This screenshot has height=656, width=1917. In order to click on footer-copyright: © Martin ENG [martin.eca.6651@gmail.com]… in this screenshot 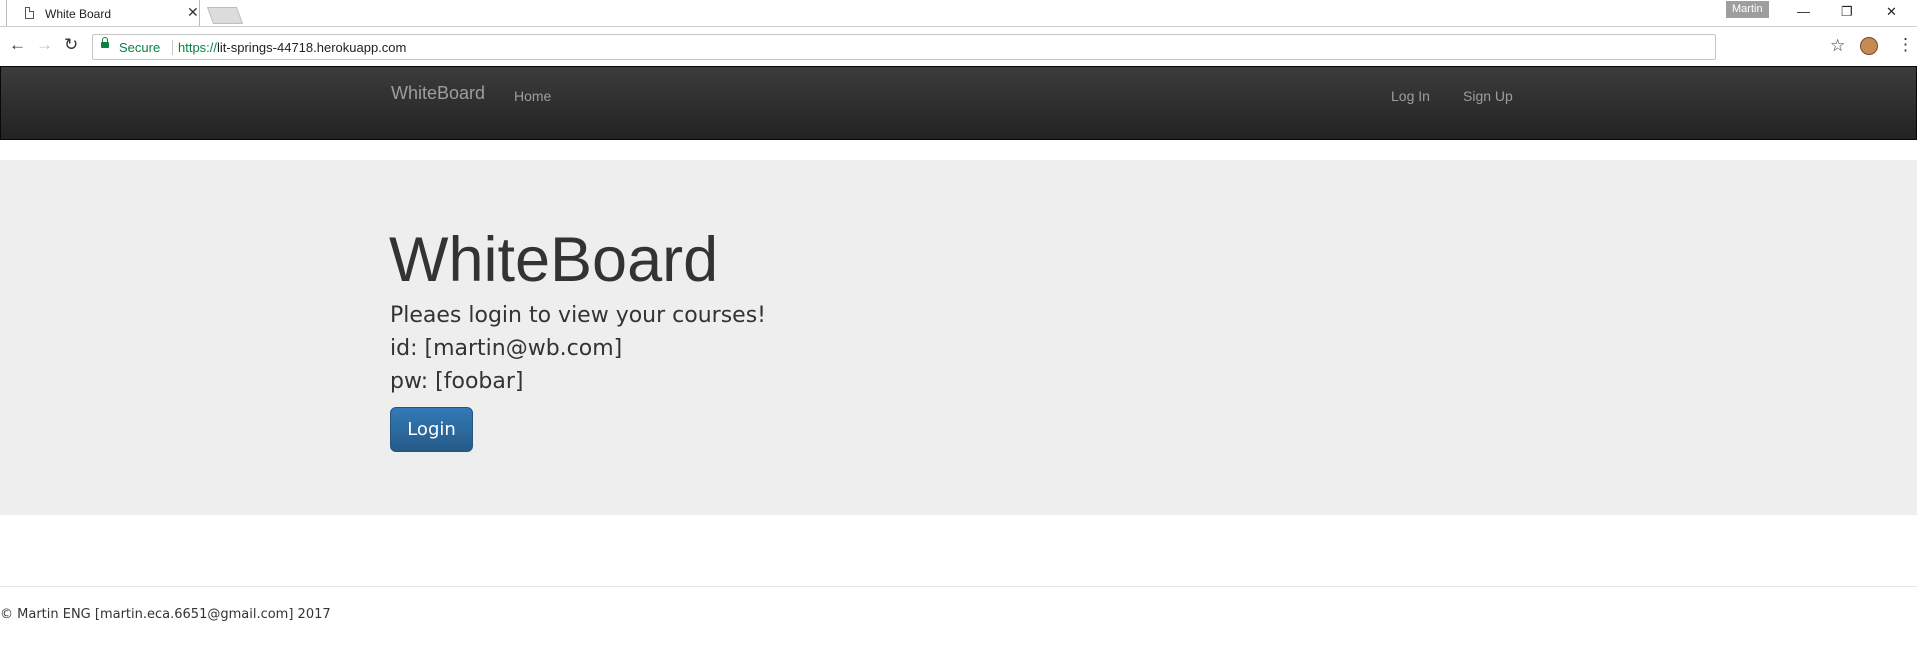, I will do `click(165, 614)`.